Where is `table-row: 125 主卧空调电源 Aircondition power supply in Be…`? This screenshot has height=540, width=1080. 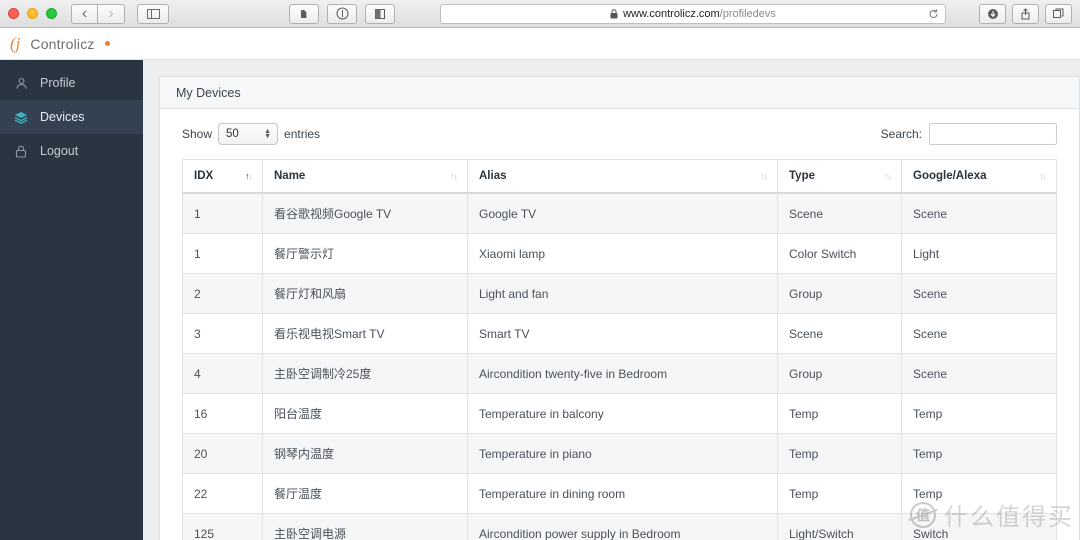 table-row: 125 主卧空调电源 Aircondition power supply in Be… is located at coordinates (619, 526).